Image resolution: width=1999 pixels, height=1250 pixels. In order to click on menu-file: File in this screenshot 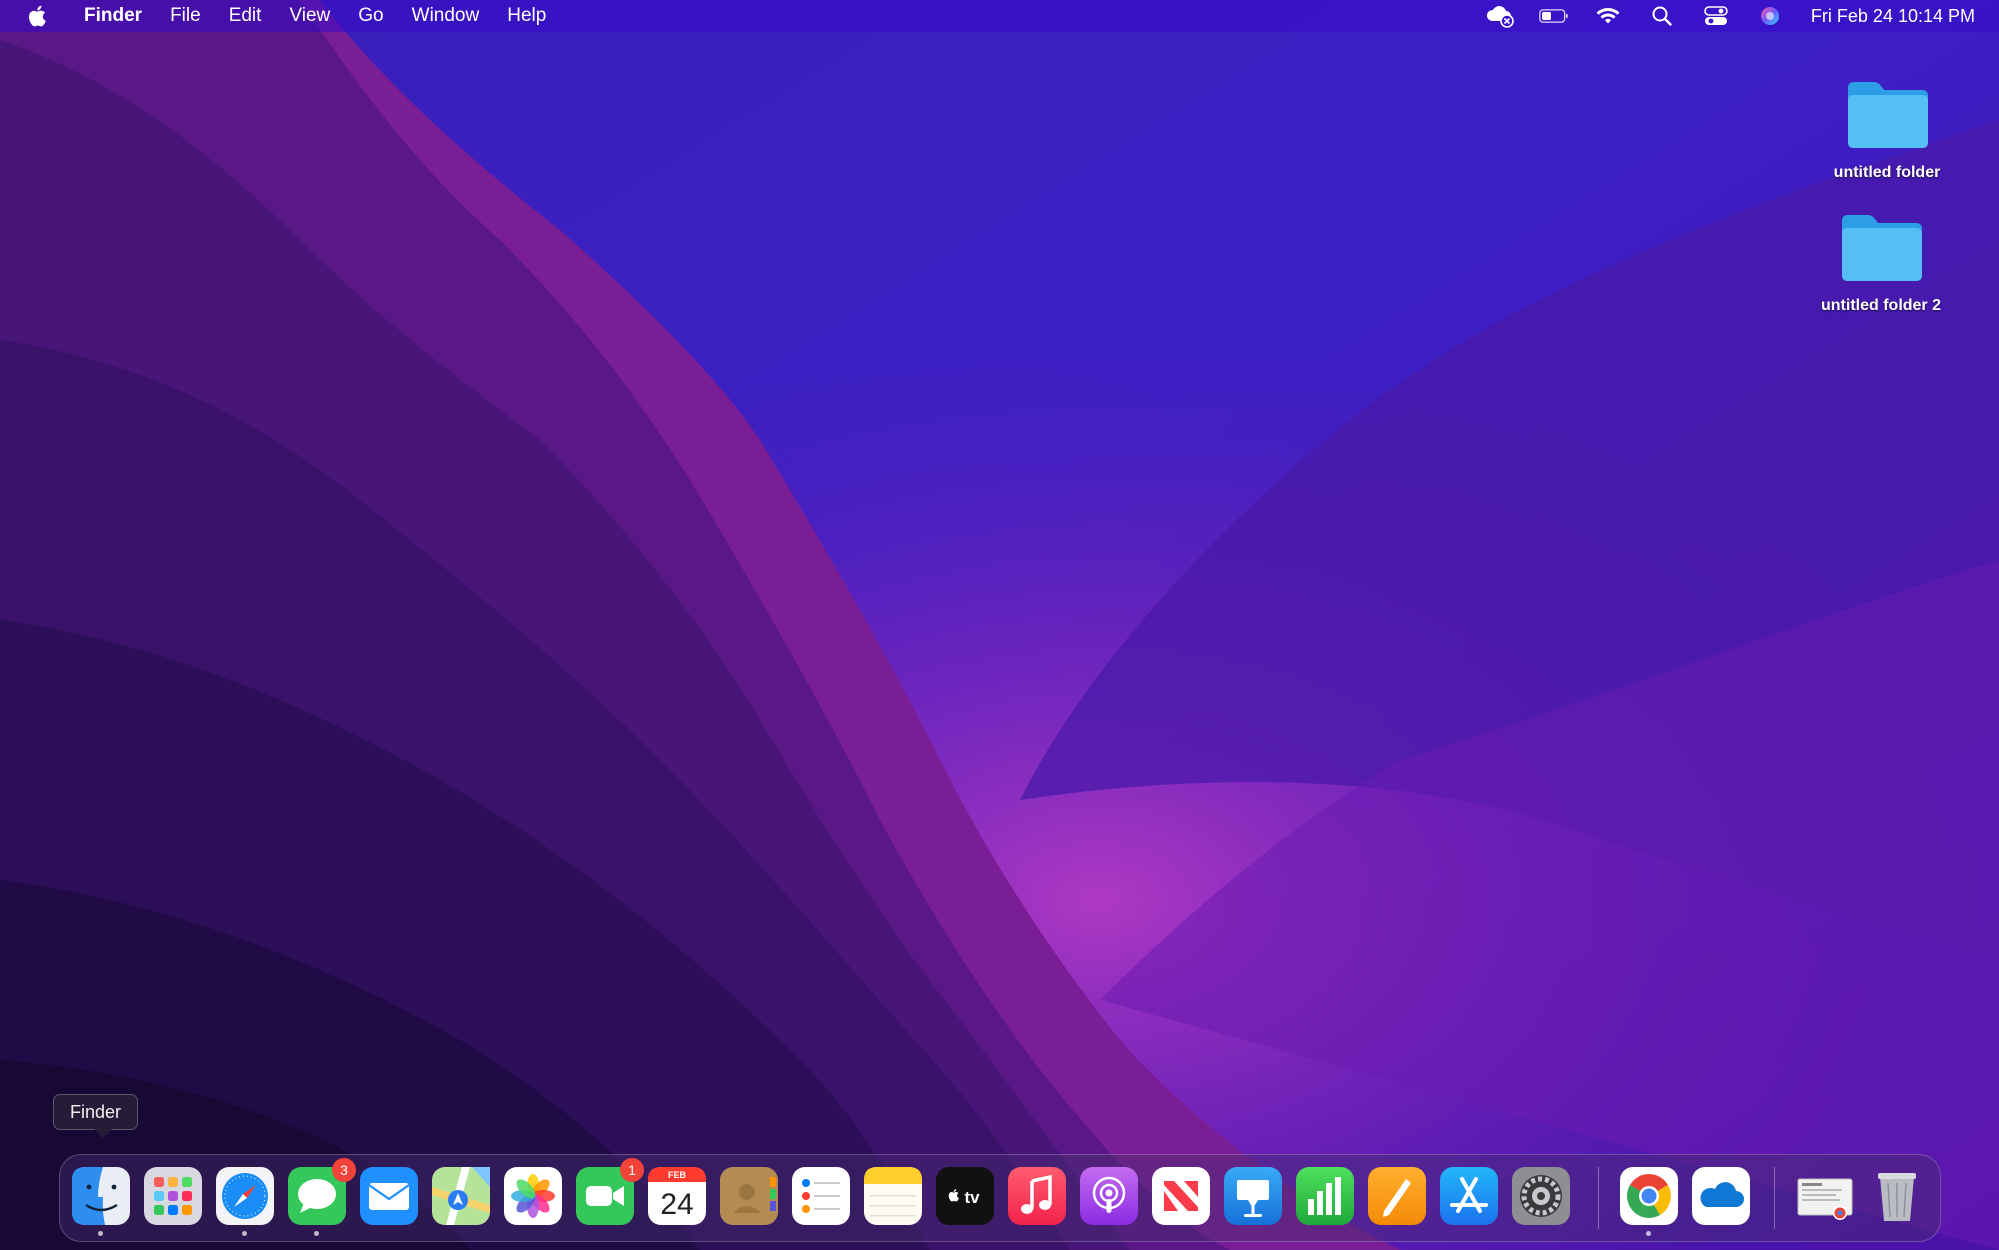, I will do `click(185, 16)`.